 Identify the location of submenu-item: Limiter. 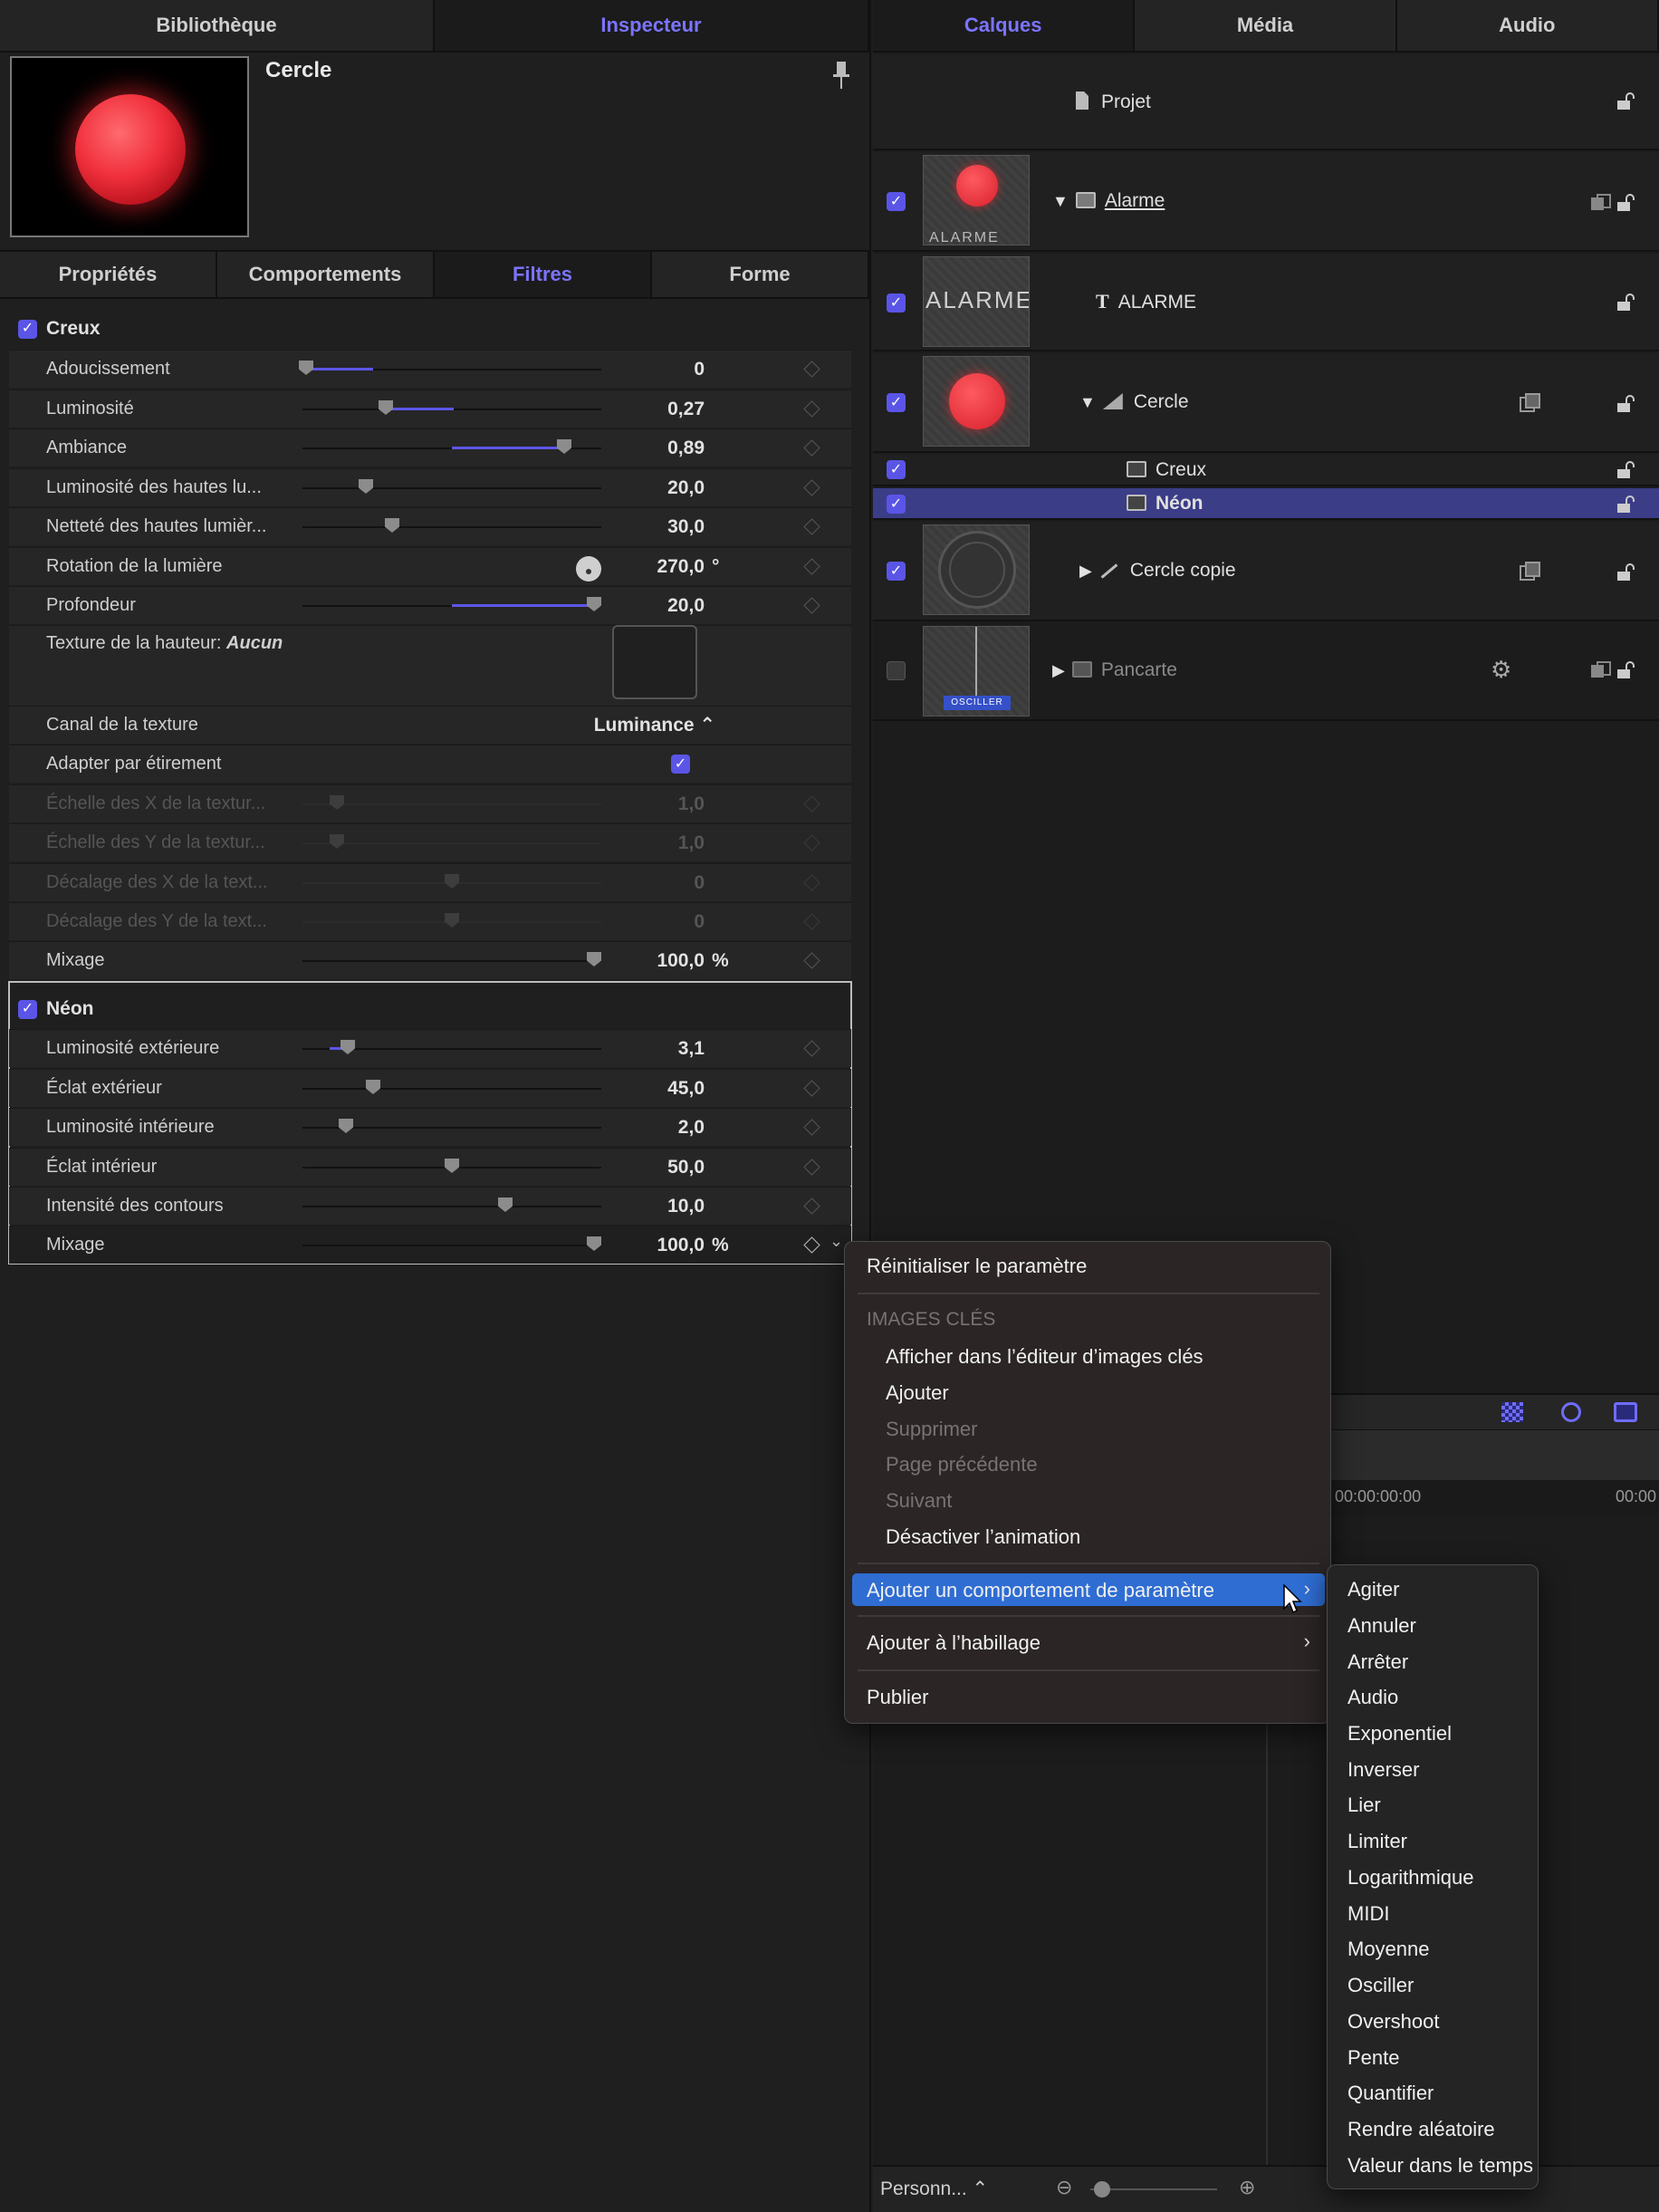
(1377, 1842).